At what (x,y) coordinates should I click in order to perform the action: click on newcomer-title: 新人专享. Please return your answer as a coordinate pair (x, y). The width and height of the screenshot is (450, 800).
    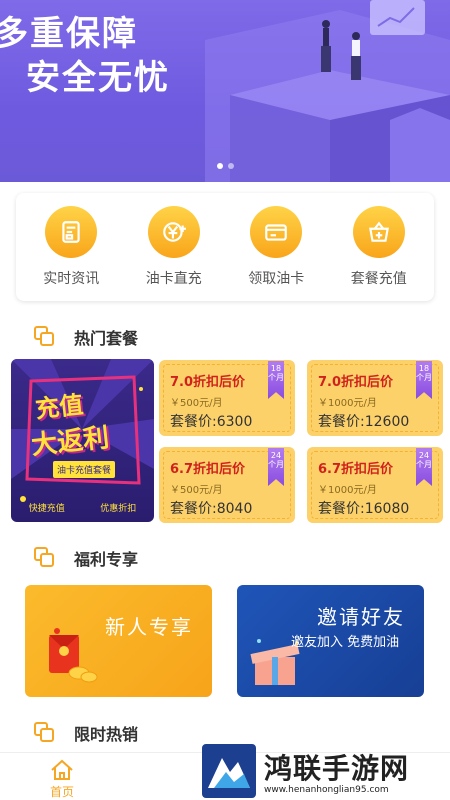
    Looking at the image, I should click on (149, 627).